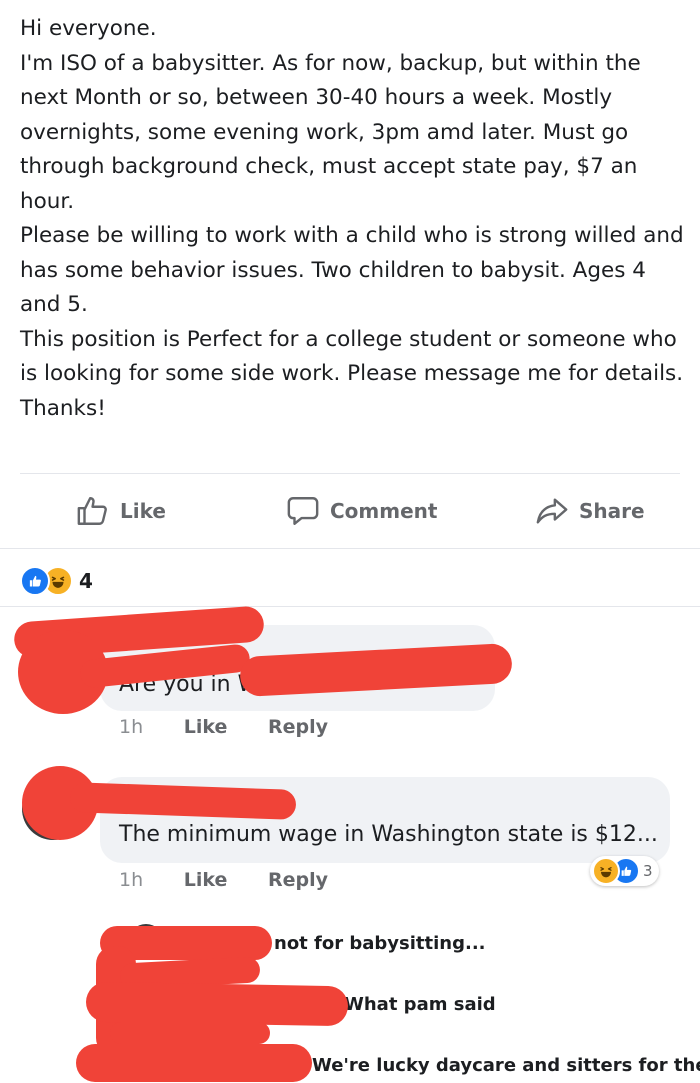 The image size is (700, 1083). Describe the element at coordinates (143, 511) in the screenshot. I see `like-button-label: Like` at that location.